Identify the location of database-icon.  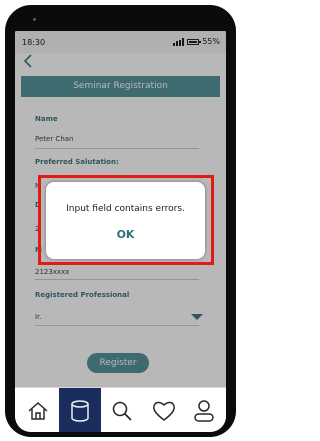
(80, 410).